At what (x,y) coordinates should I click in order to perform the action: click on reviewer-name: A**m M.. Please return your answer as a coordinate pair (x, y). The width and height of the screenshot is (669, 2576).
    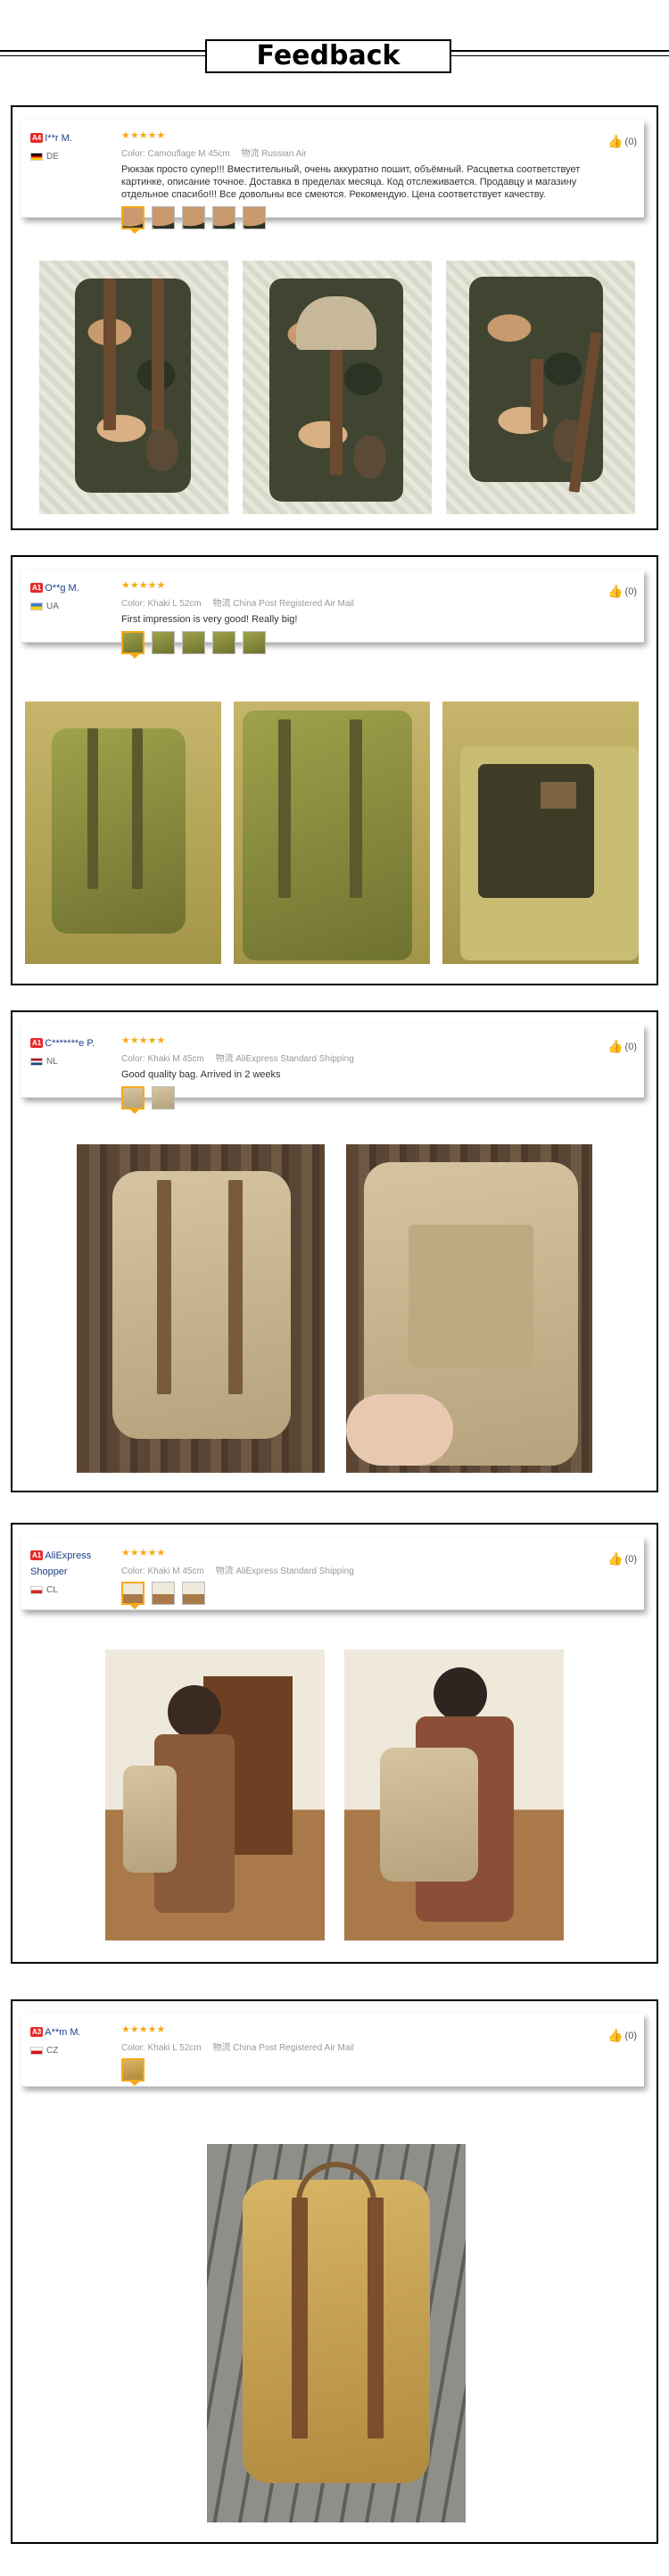
    Looking at the image, I should click on (62, 2032).